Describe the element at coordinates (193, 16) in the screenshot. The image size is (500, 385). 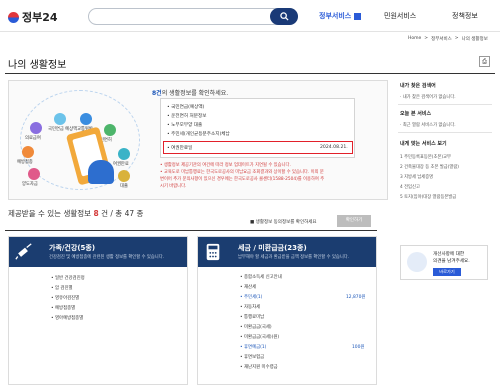
I see `search-input` at that location.